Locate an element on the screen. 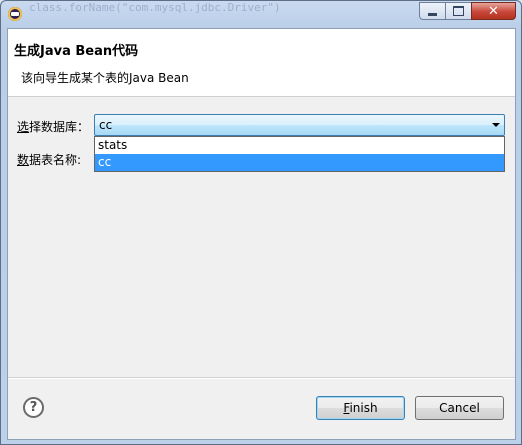  title-bar: class.forName("com.mysql.jdbc.Driver") ✕ is located at coordinates (261, 14).